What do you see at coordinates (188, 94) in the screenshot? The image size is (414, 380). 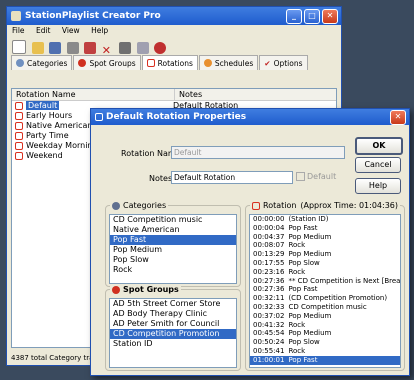 I see `column-header-notes: Notes` at bounding box center [188, 94].